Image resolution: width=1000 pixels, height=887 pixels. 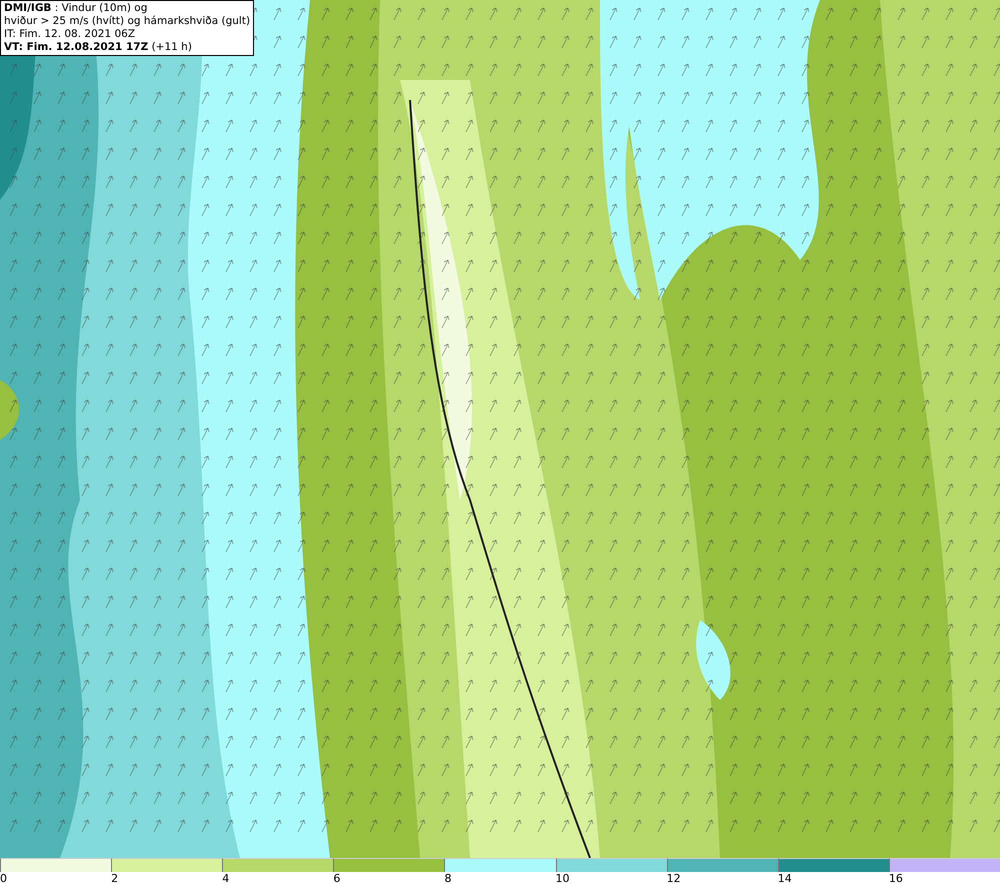 I want to click on legend-label: 14, so click(x=785, y=879).